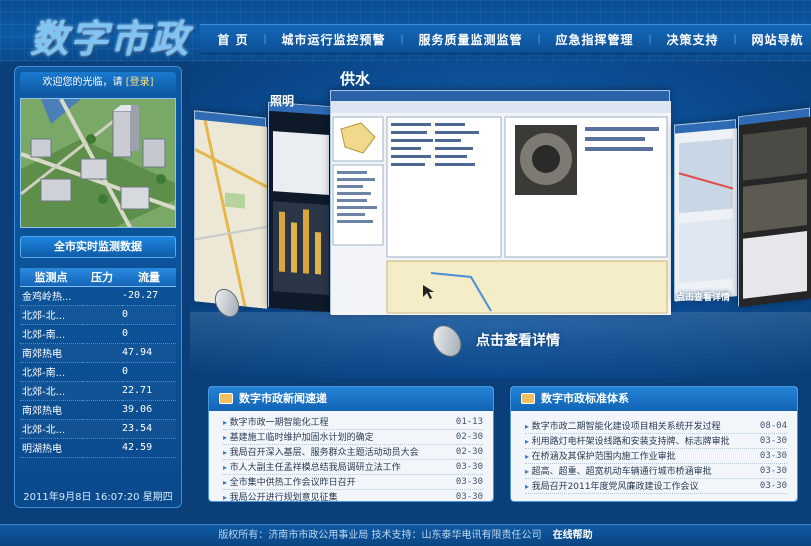 This screenshot has width=811, height=546. Describe the element at coordinates (618, 471) in the screenshot. I see `standard-title: 超高、超重、超宽机动车辆通行城市桥涵审批` at that location.